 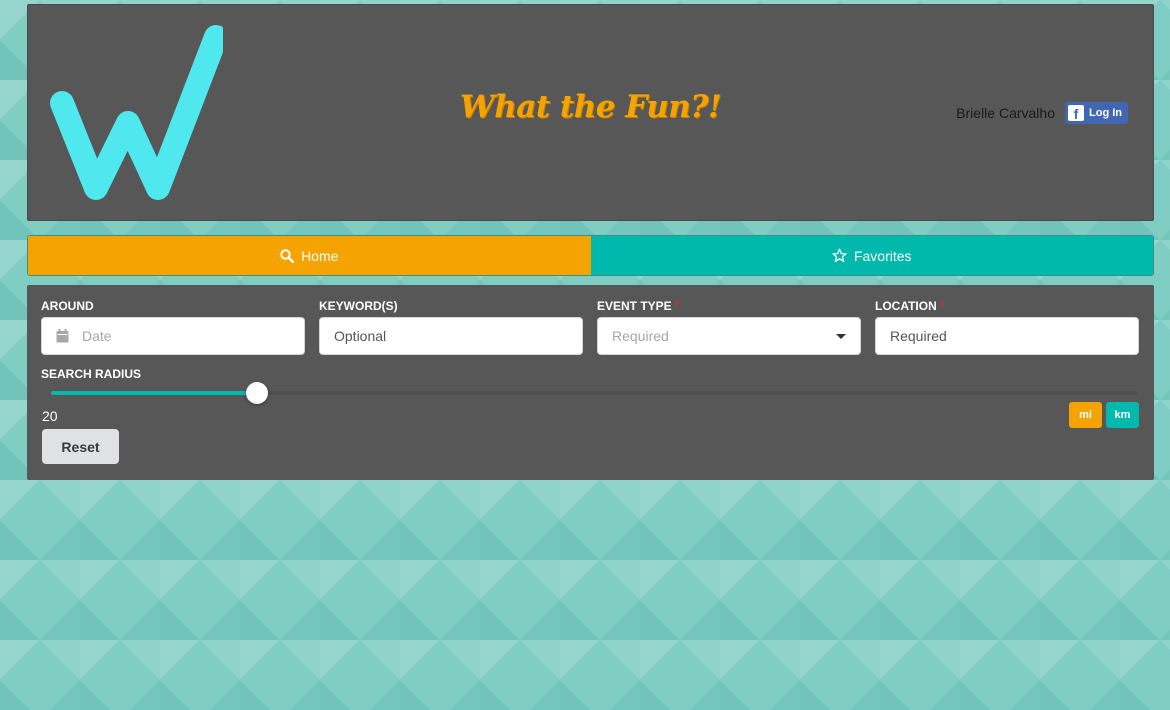 I want to click on tab-favorites: Favorites, so click(x=871, y=255).